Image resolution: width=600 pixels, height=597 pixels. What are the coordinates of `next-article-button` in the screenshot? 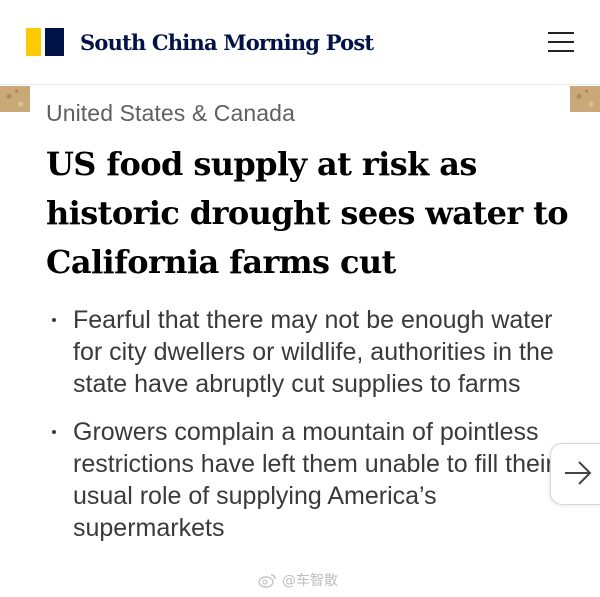 It's located at (575, 474).